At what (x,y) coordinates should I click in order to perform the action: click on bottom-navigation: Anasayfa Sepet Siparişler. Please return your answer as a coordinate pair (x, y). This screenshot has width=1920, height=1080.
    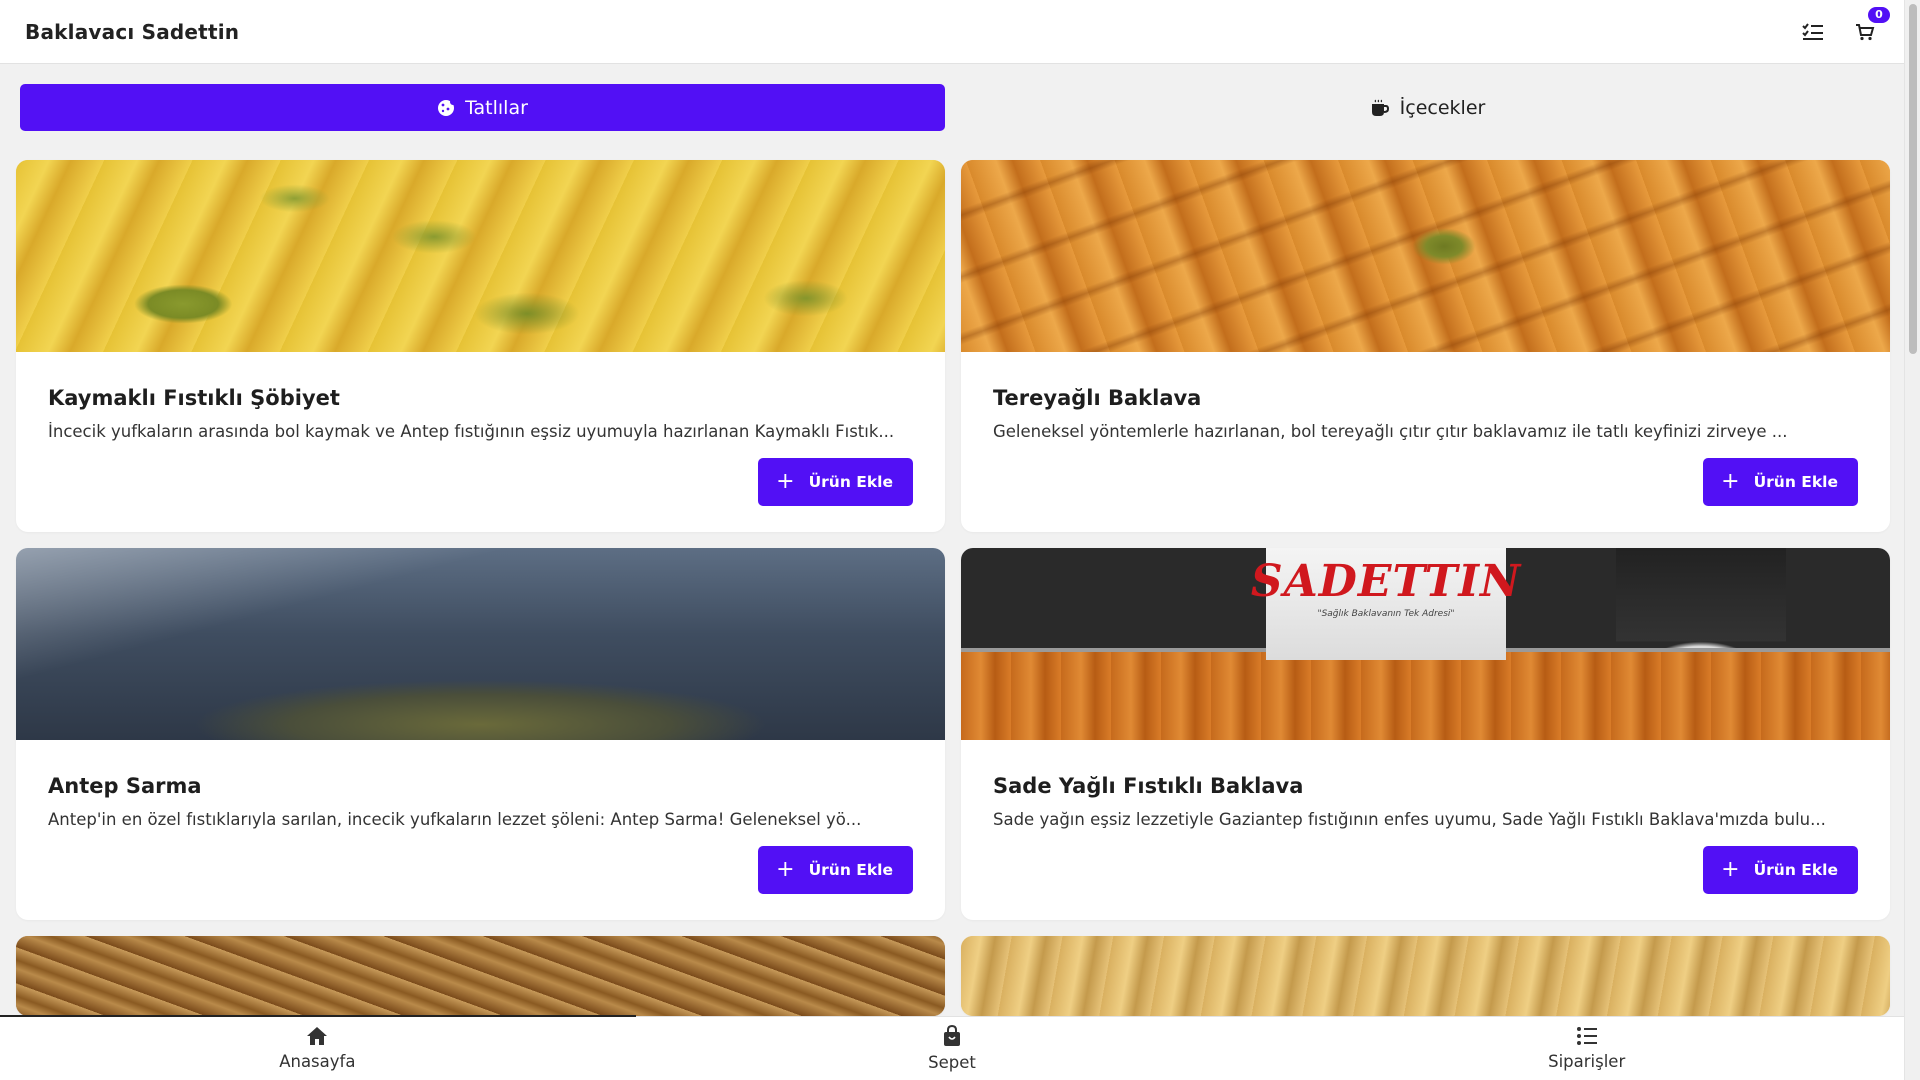
    Looking at the image, I should click on (952, 1047).